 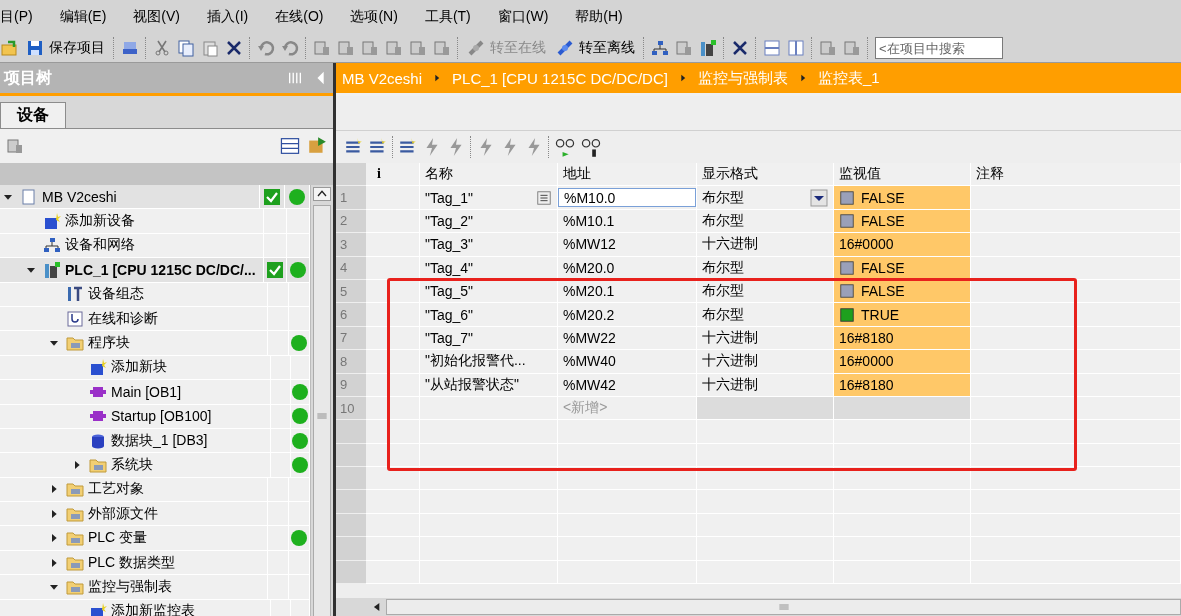 I want to click on print-icon, so click(x=130, y=48).